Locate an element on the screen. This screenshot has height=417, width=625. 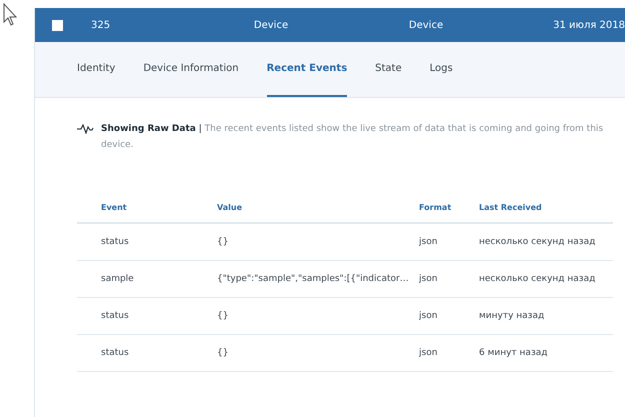
header-cell-text: 325 is located at coordinates (101, 25).